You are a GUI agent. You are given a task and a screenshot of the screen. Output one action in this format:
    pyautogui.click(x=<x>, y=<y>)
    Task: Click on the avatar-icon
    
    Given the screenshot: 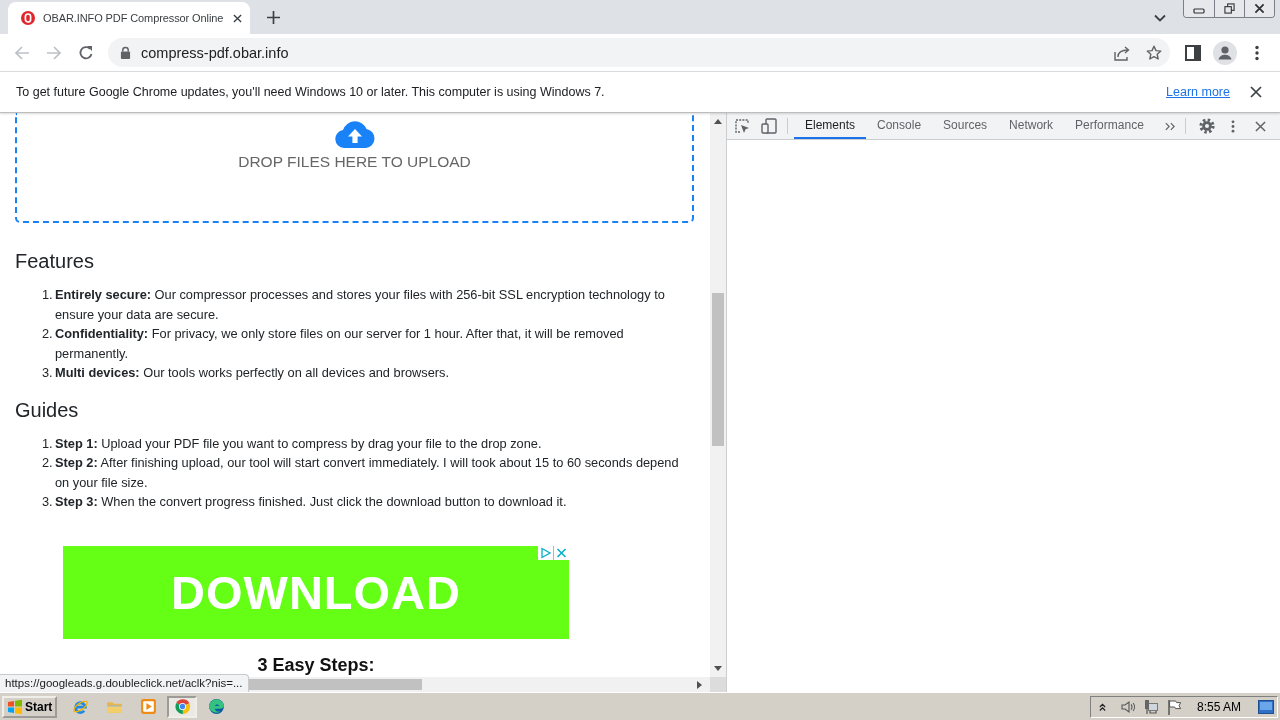 What is the action you would take?
    pyautogui.click(x=1225, y=52)
    